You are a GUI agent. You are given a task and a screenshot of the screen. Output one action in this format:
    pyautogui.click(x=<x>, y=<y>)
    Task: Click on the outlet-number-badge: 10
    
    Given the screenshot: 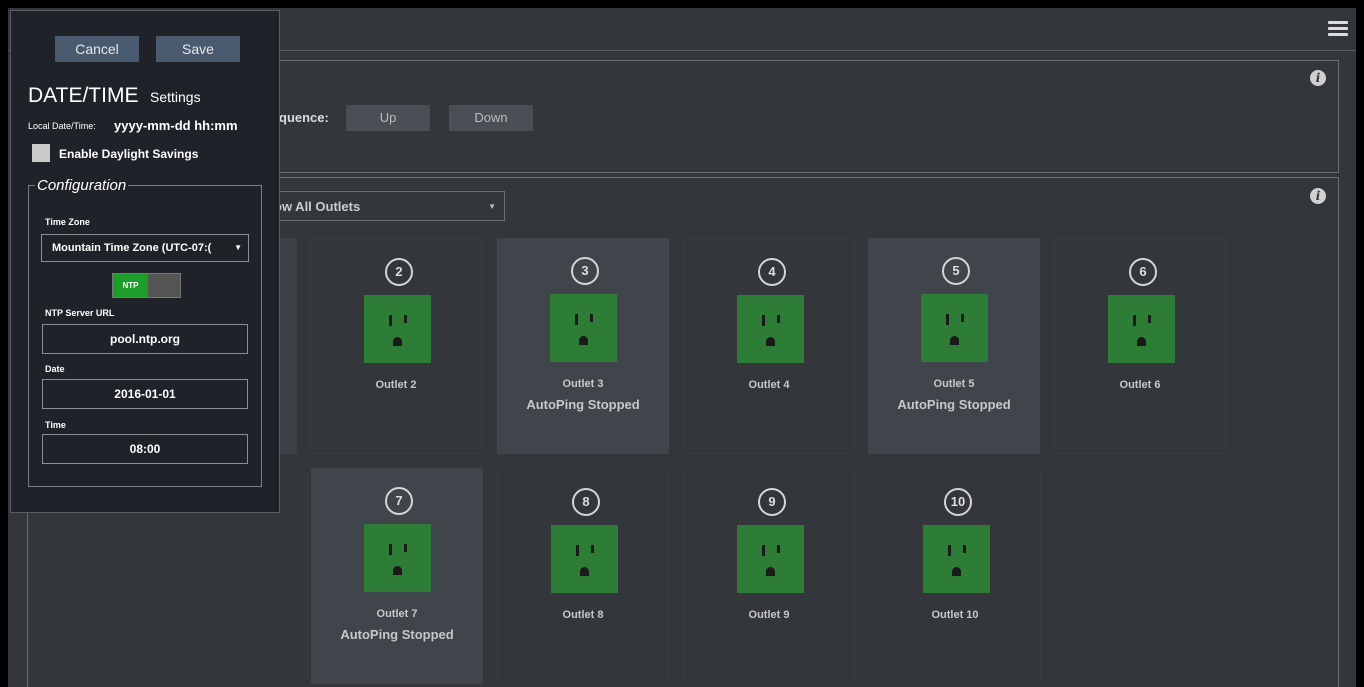 What is the action you would take?
    pyautogui.click(x=958, y=502)
    